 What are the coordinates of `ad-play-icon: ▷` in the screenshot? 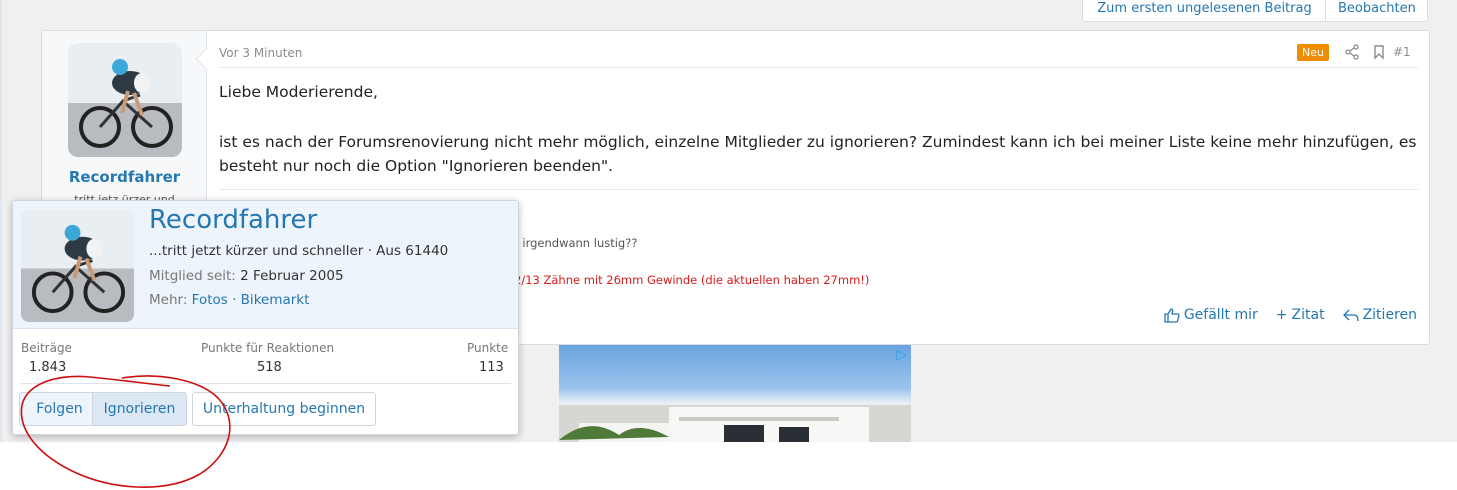 It's located at (901, 355).